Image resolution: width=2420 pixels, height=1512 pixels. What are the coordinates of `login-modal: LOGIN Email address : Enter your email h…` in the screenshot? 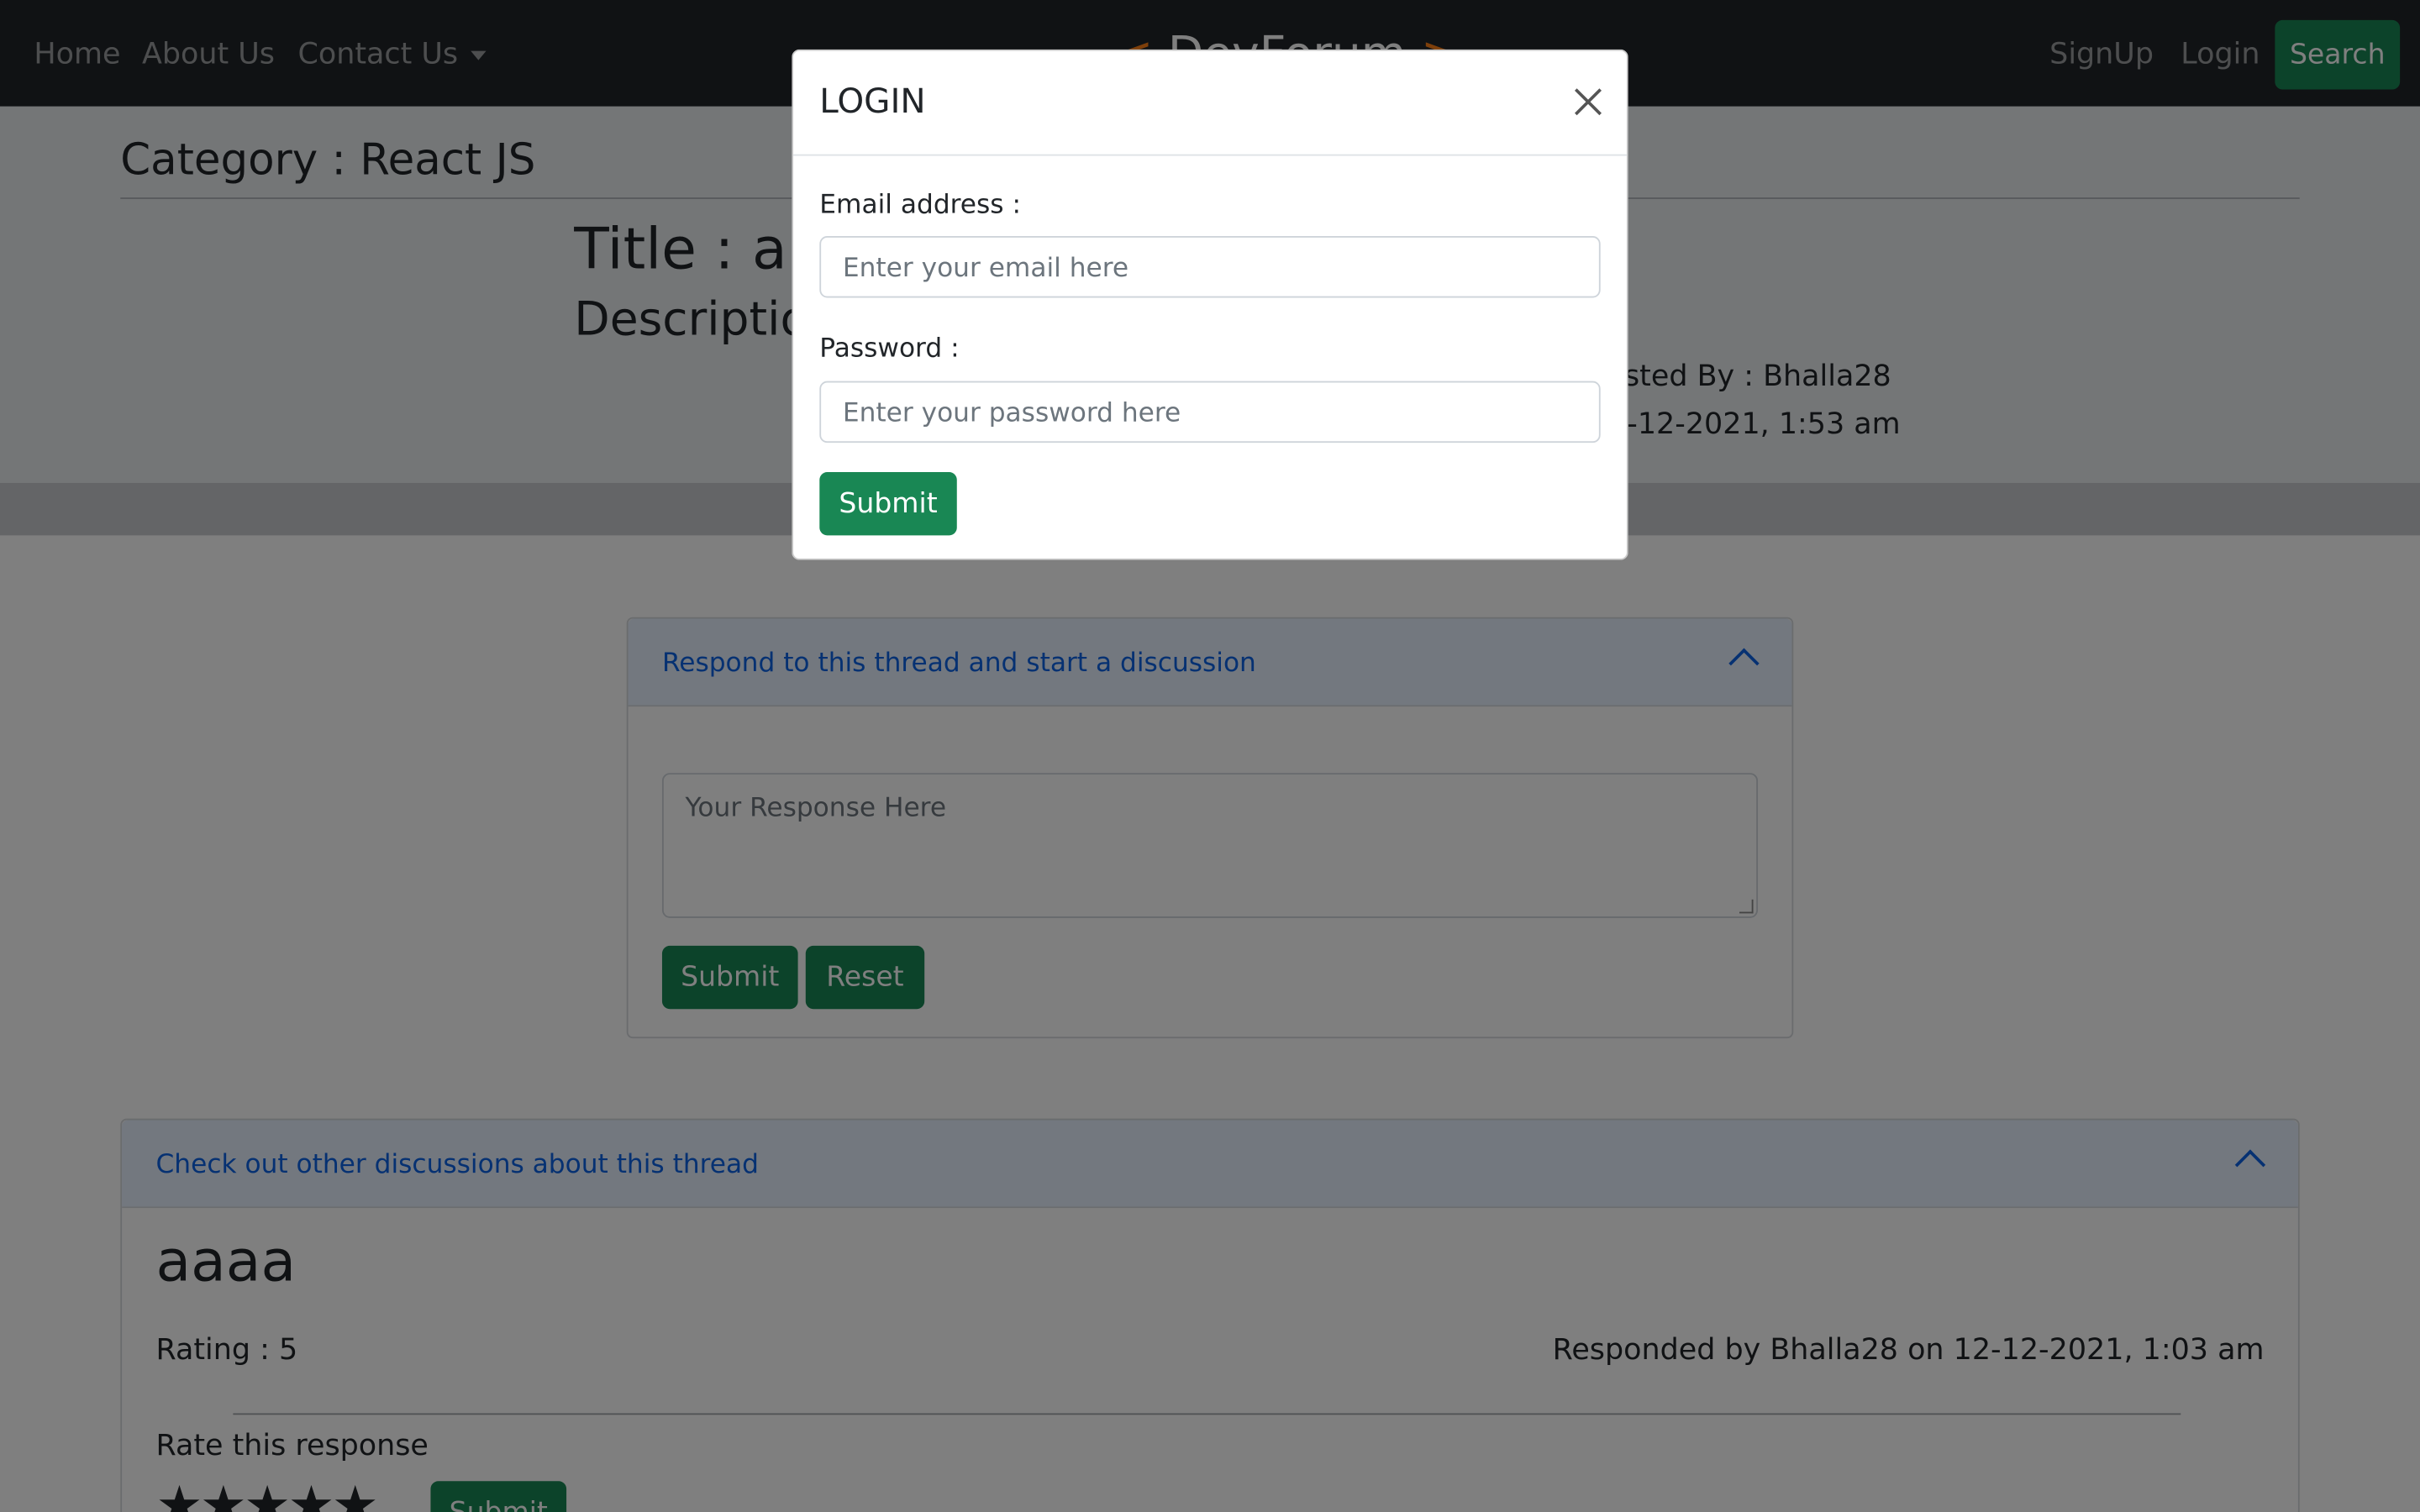 It's located at (1210, 304).